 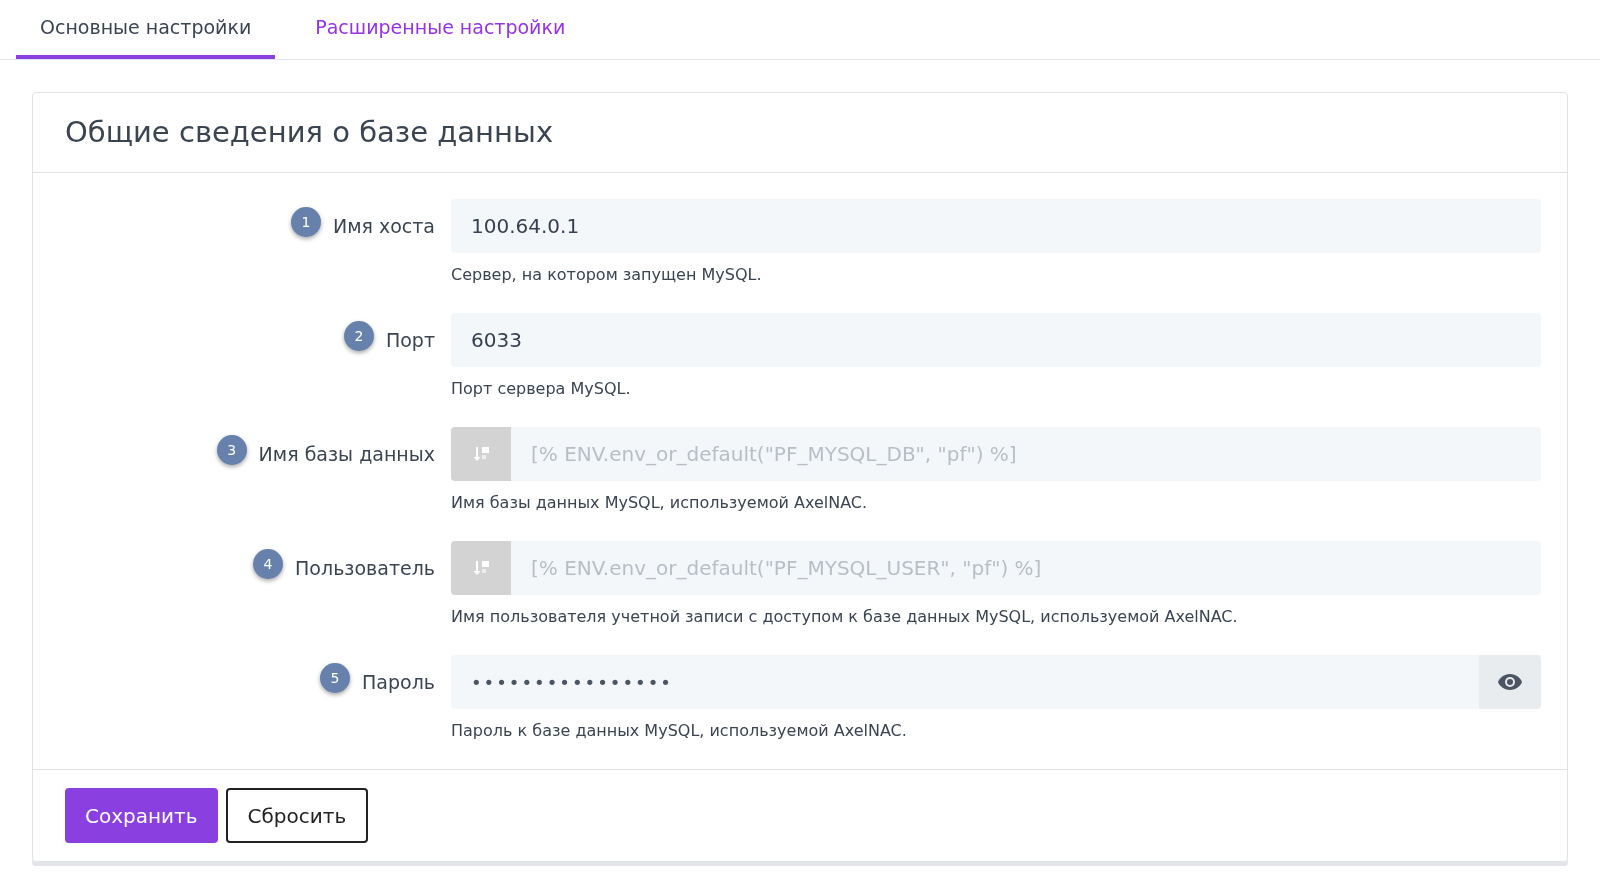 I want to click on step-badge: 3, so click(x=231, y=450).